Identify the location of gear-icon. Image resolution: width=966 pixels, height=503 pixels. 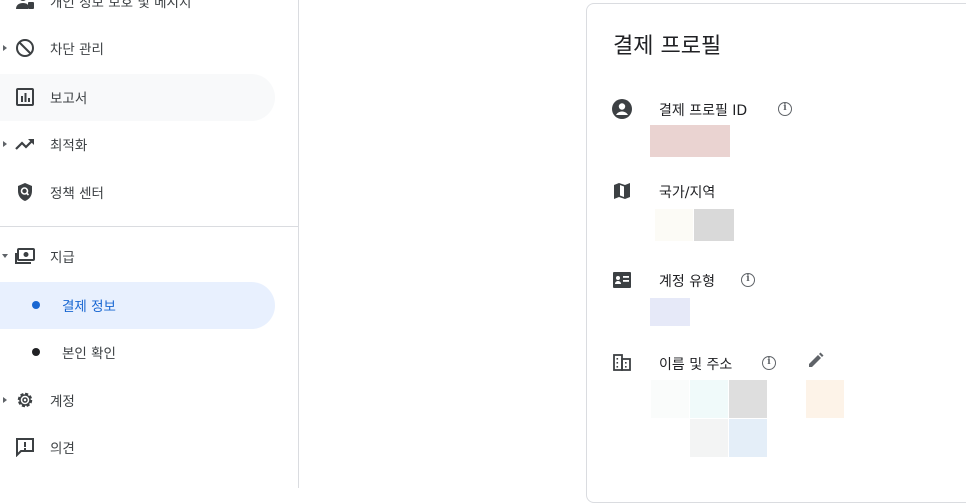
(25, 400).